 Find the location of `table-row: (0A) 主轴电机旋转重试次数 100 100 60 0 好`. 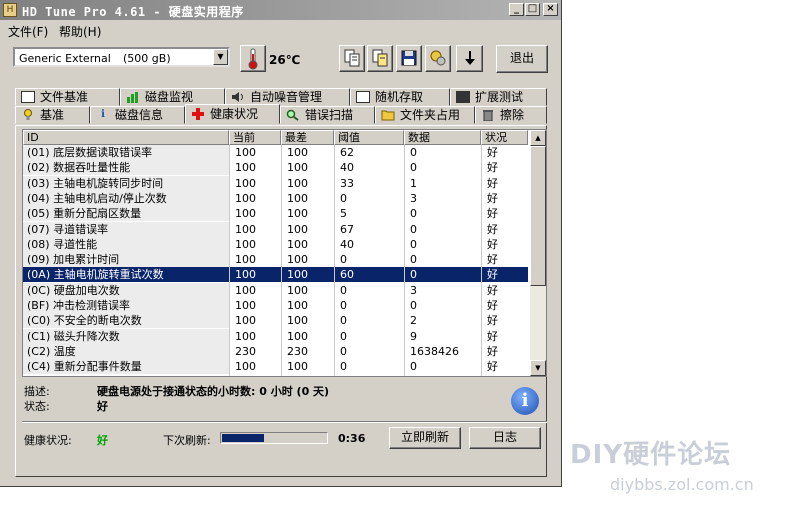

table-row: (0A) 主轴电机旋转重试次数 100 100 60 0 好 is located at coordinates (275, 275).